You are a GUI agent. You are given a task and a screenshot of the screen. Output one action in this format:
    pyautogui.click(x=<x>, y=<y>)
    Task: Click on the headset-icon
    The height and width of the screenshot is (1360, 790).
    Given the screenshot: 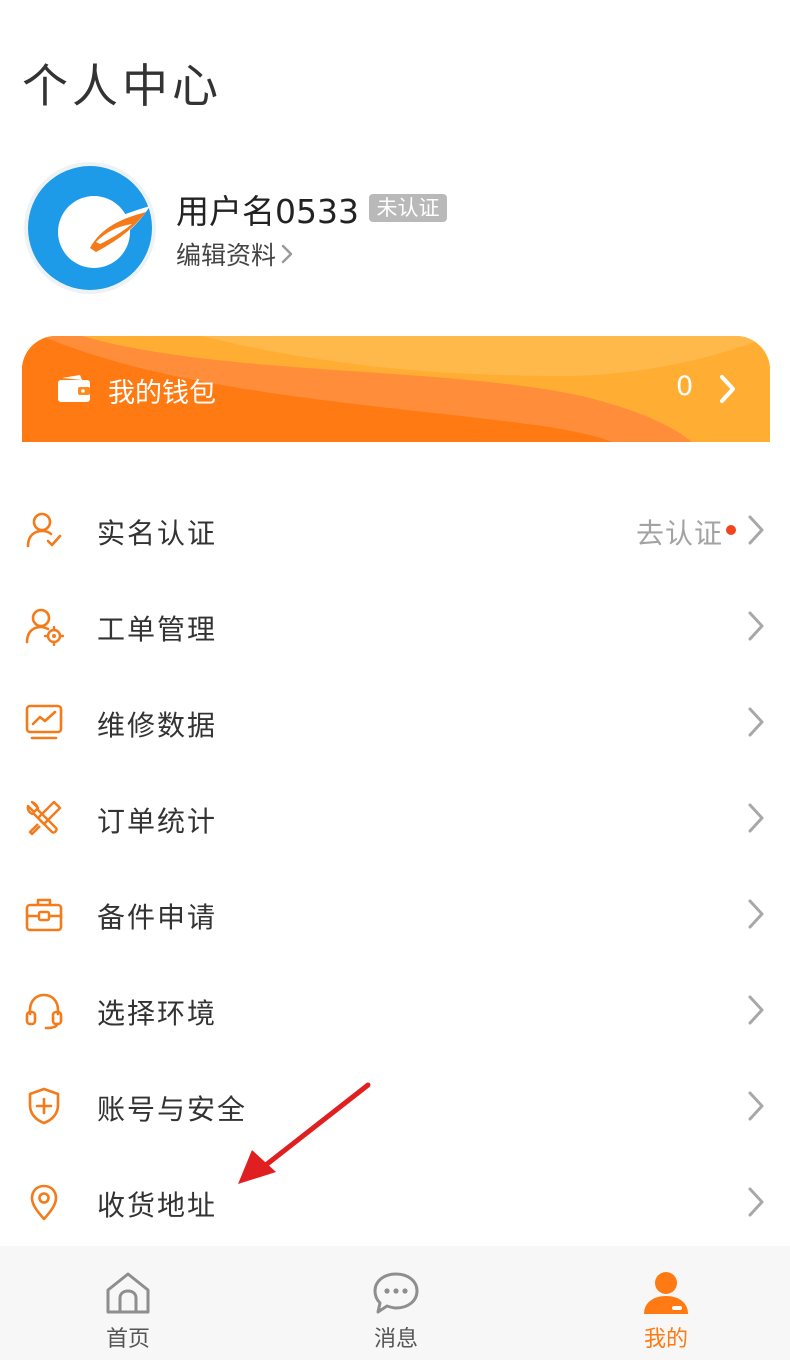 What is the action you would take?
    pyautogui.click(x=44, y=1011)
    